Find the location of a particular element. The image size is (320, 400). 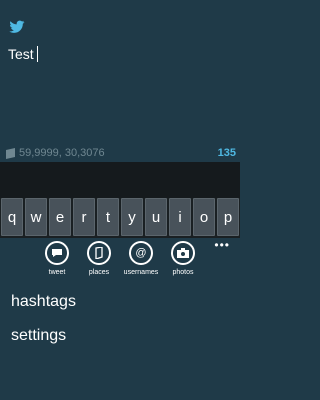

key-q: q is located at coordinates (12, 217).